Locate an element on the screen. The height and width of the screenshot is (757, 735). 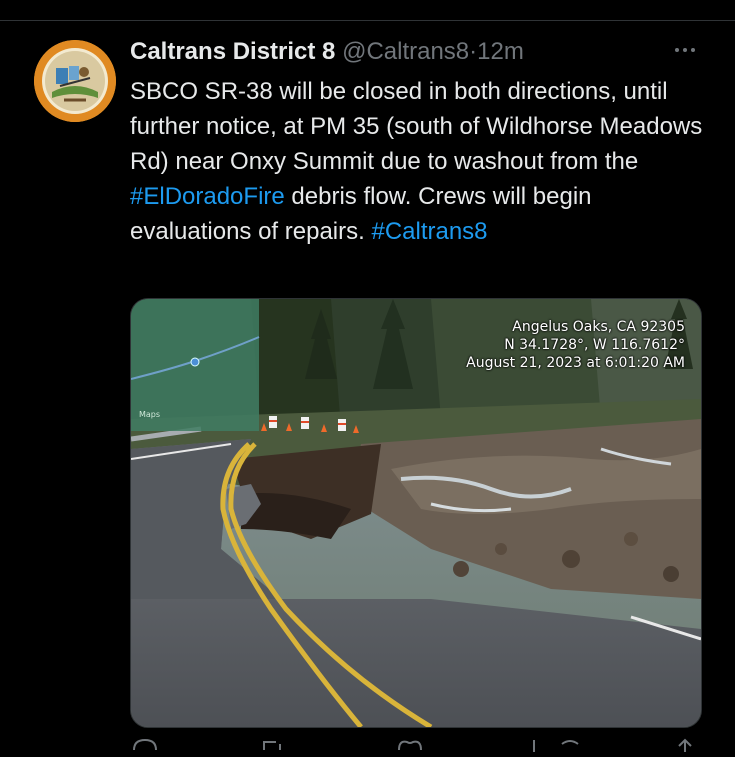
handle: @Caltrans8 is located at coordinates (405, 51).